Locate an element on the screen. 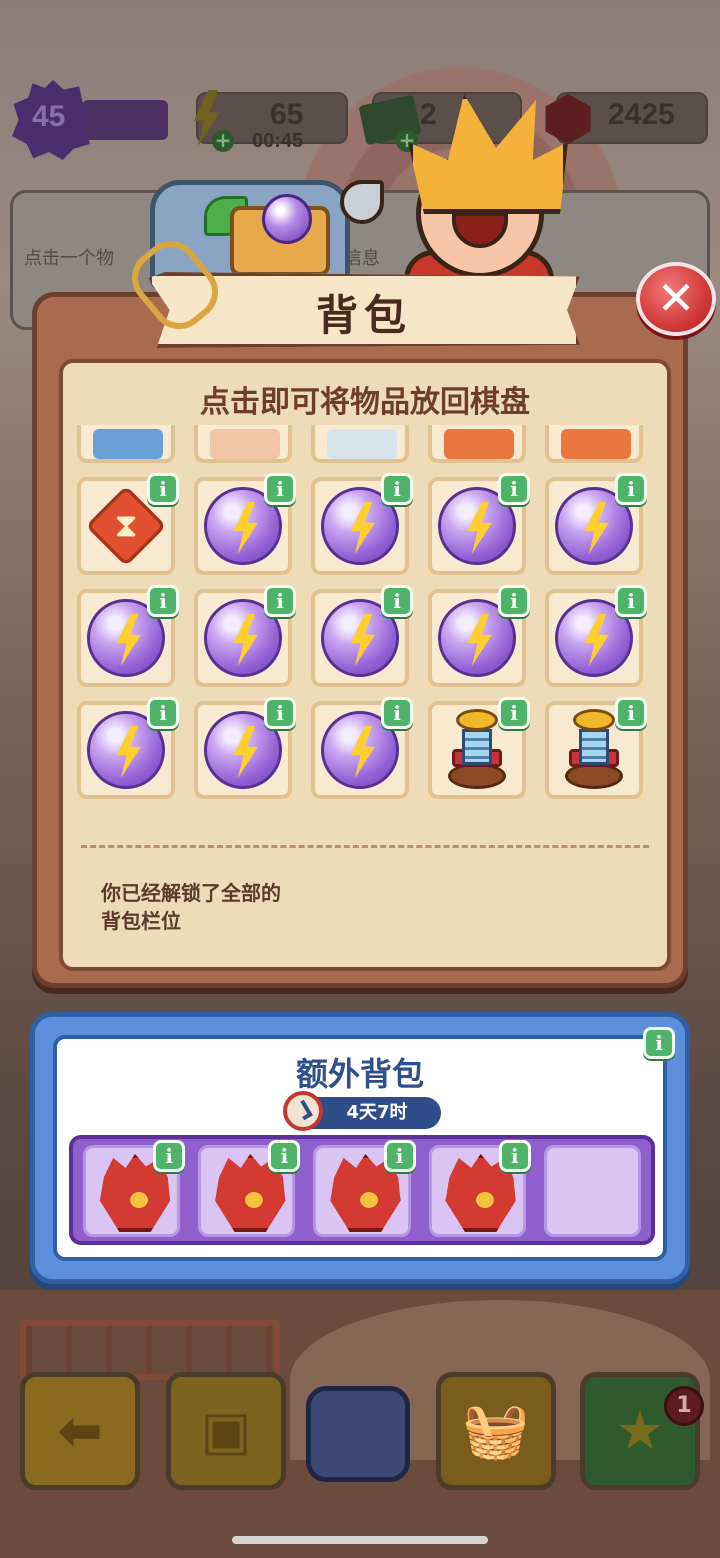 This screenshot has width=720, height=1558. background-hint-text: 点击一个物 is located at coordinates (69, 258).